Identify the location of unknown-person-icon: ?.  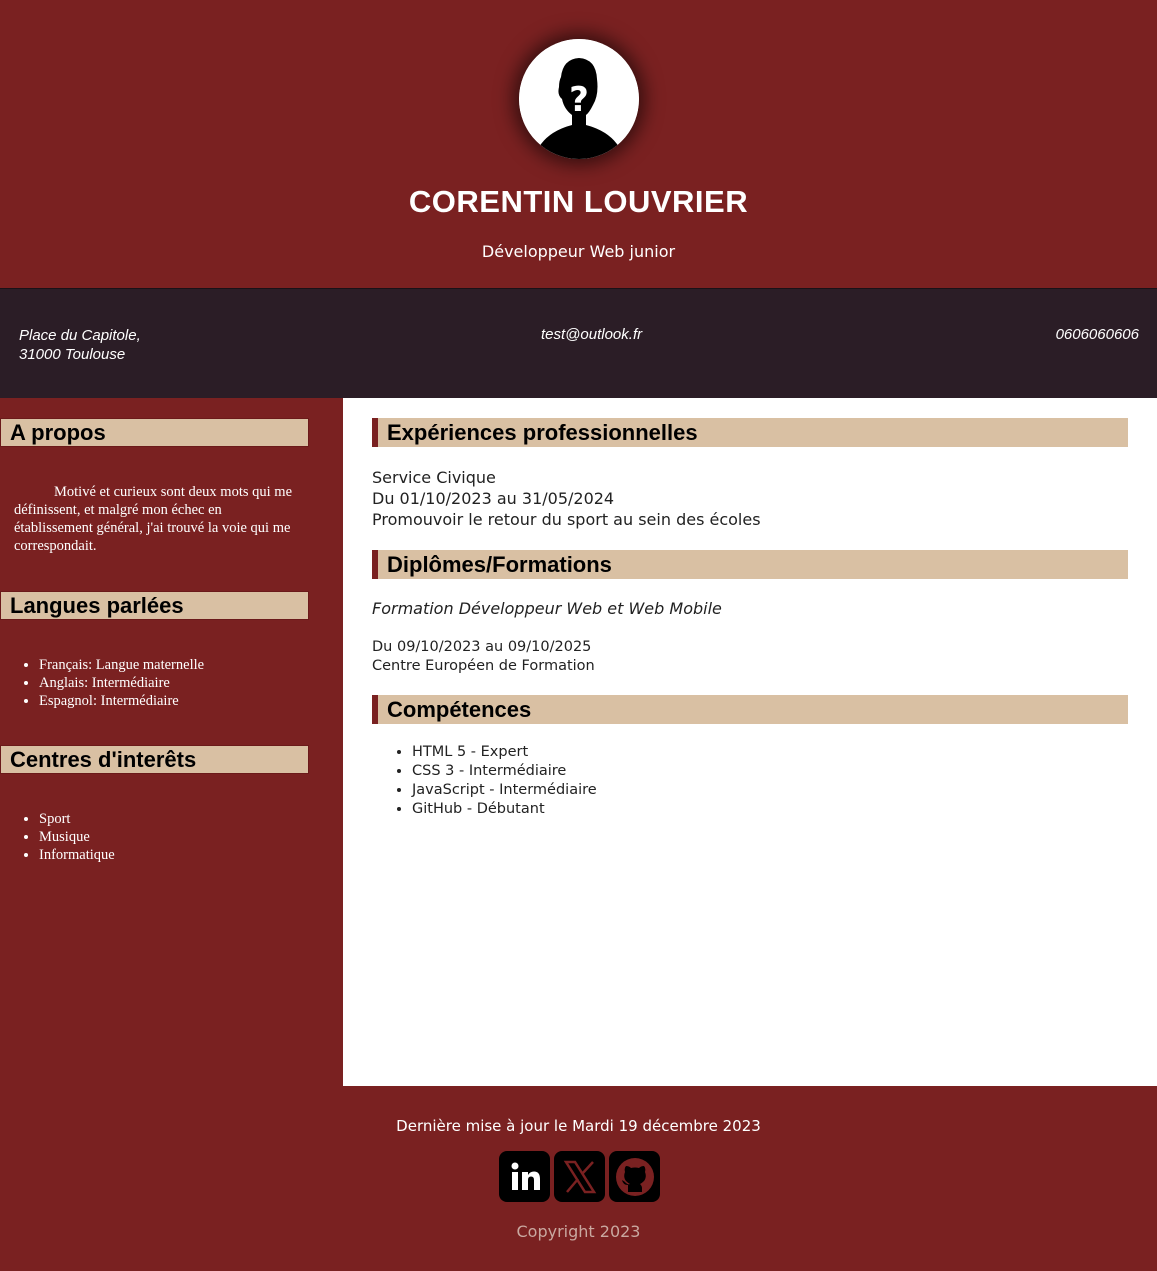
(579, 99).